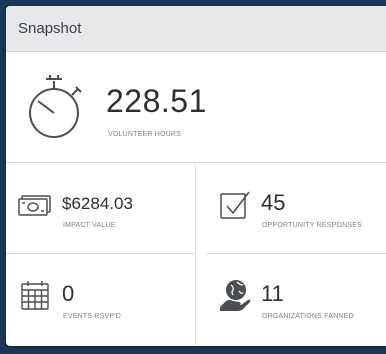 Image resolution: width=386 pixels, height=354 pixels. Describe the element at coordinates (272, 293) in the screenshot. I see `organizations-fanned-value: 11` at that location.